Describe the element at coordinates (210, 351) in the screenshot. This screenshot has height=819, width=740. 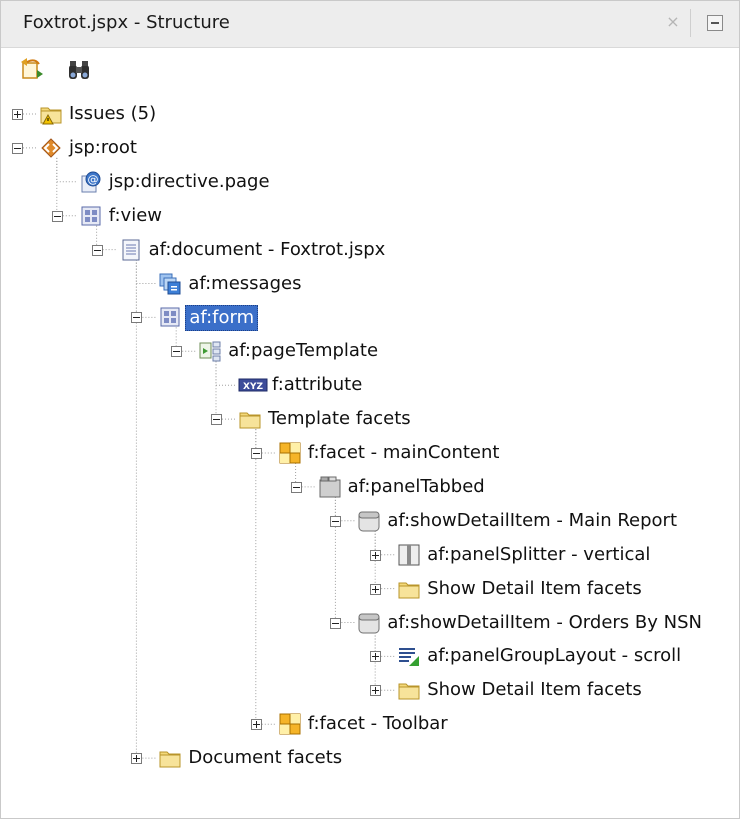
I see `page-template-icon` at that location.